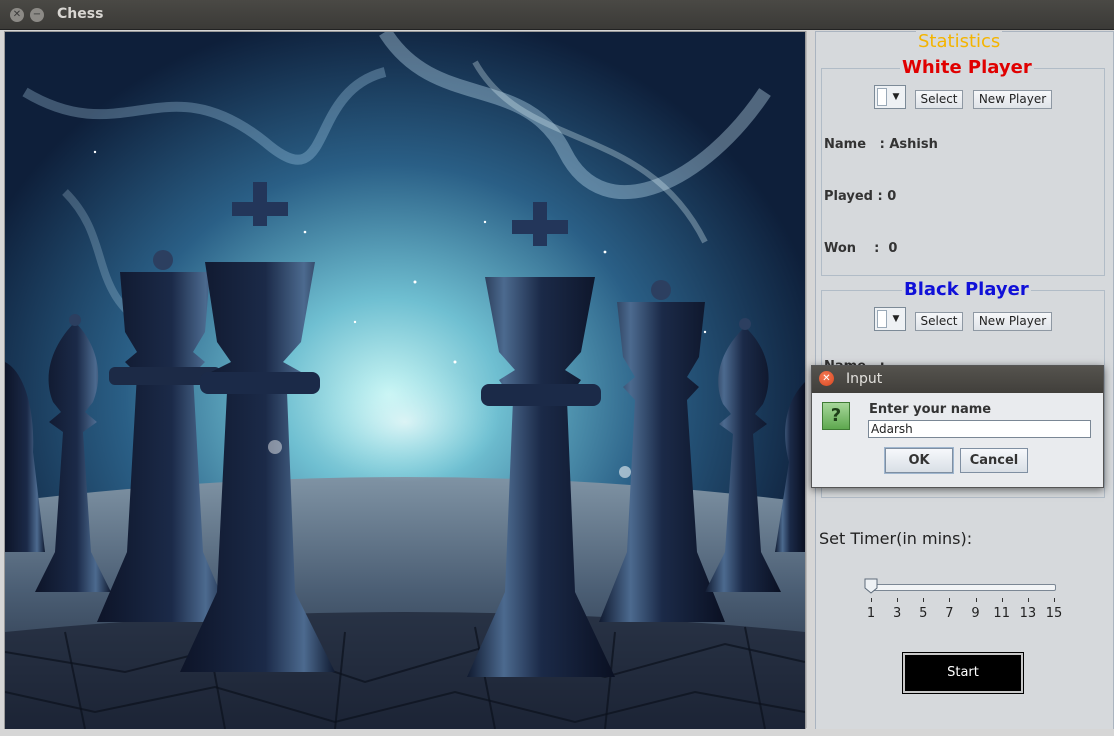 Image resolution: width=1114 pixels, height=736 pixels. I want to click on statistics-title: Statistics, so click(959, 41).